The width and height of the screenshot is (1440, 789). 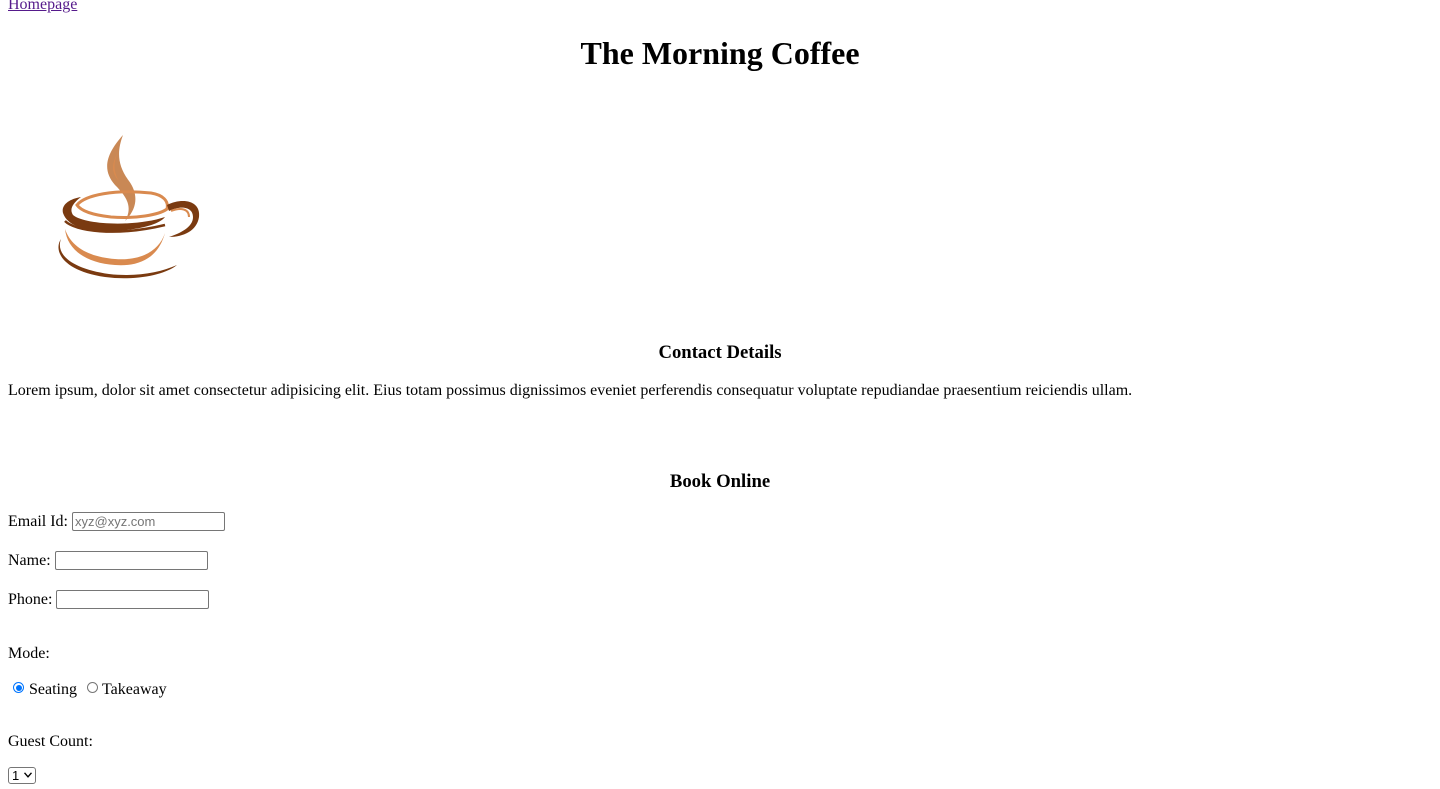 I want to click on email-label: Email Id:, so click(x=38, y=521).